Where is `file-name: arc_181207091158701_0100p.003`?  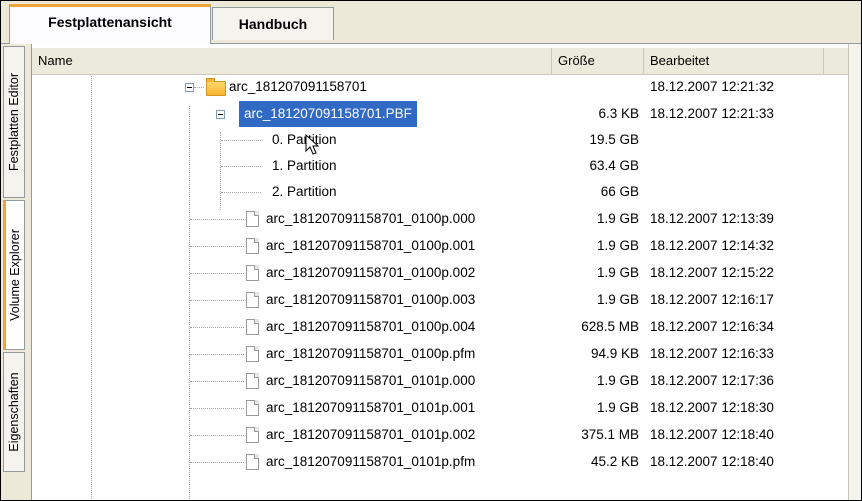
file-name: arc_181207091158701_0100p.003 is located at coordinates (371, 299).